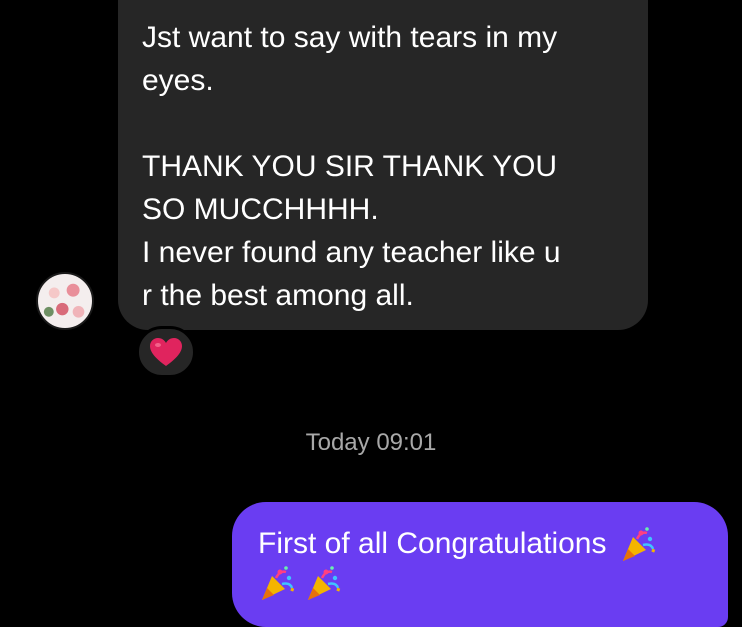 The width and height of the screenshot is (742, 627). What do you see at coordinates (260, 209) in the screenshot?
I see `message-text-line: SO MUCCHHHH.` at bounding box center [260, 209].